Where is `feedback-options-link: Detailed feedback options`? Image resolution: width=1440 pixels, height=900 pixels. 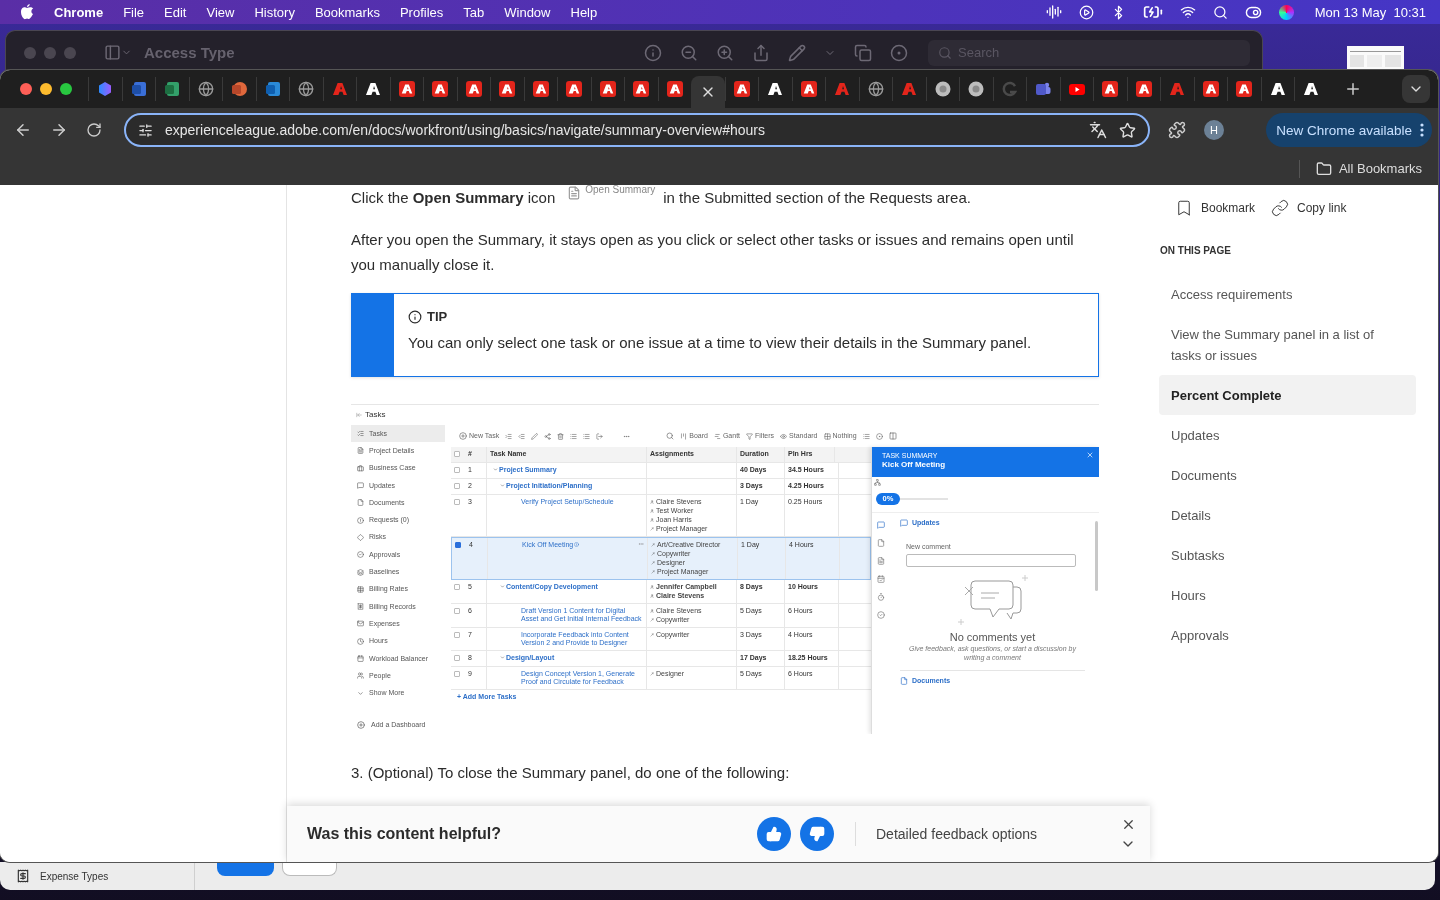 feedback-options-link: Detailed feedback options is located at coordinates (957, 834).